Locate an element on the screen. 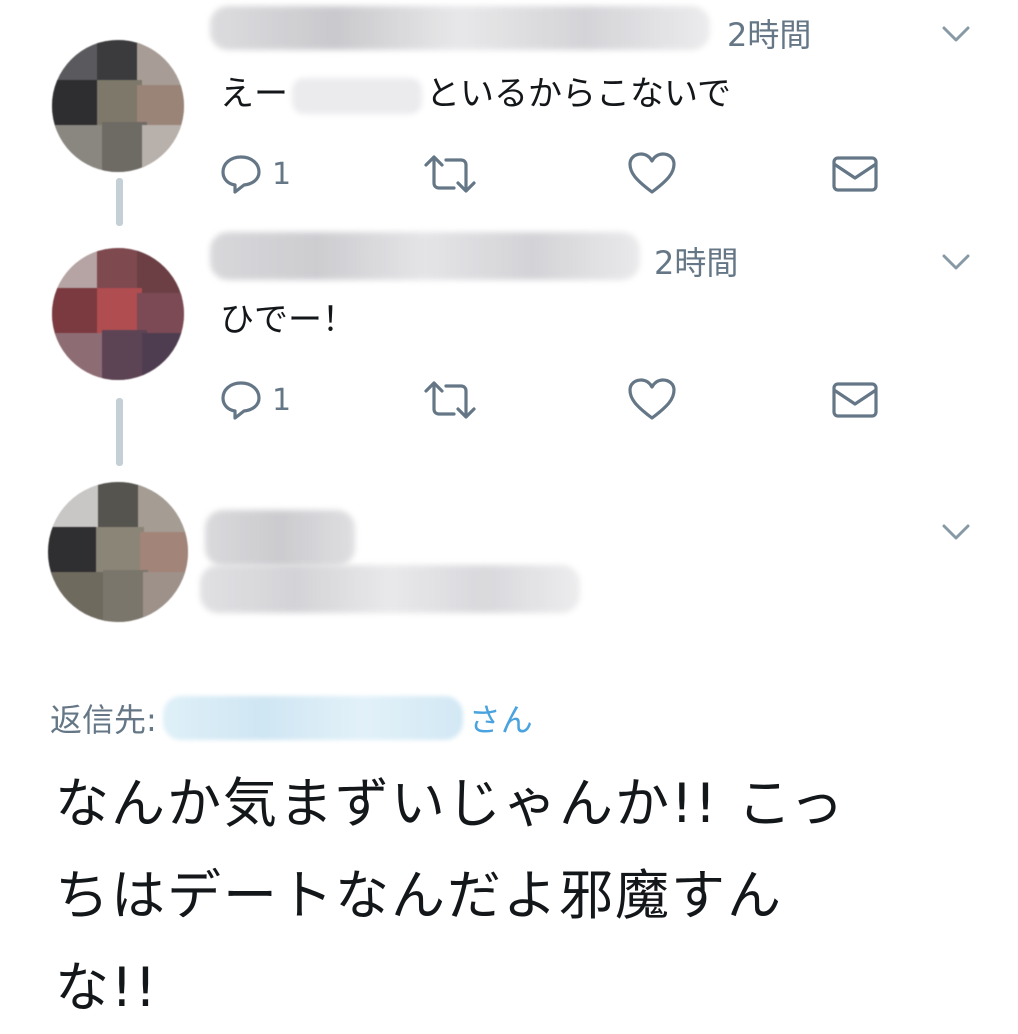  replying-to: 返信先: さん is located at coordinates (291, 718).